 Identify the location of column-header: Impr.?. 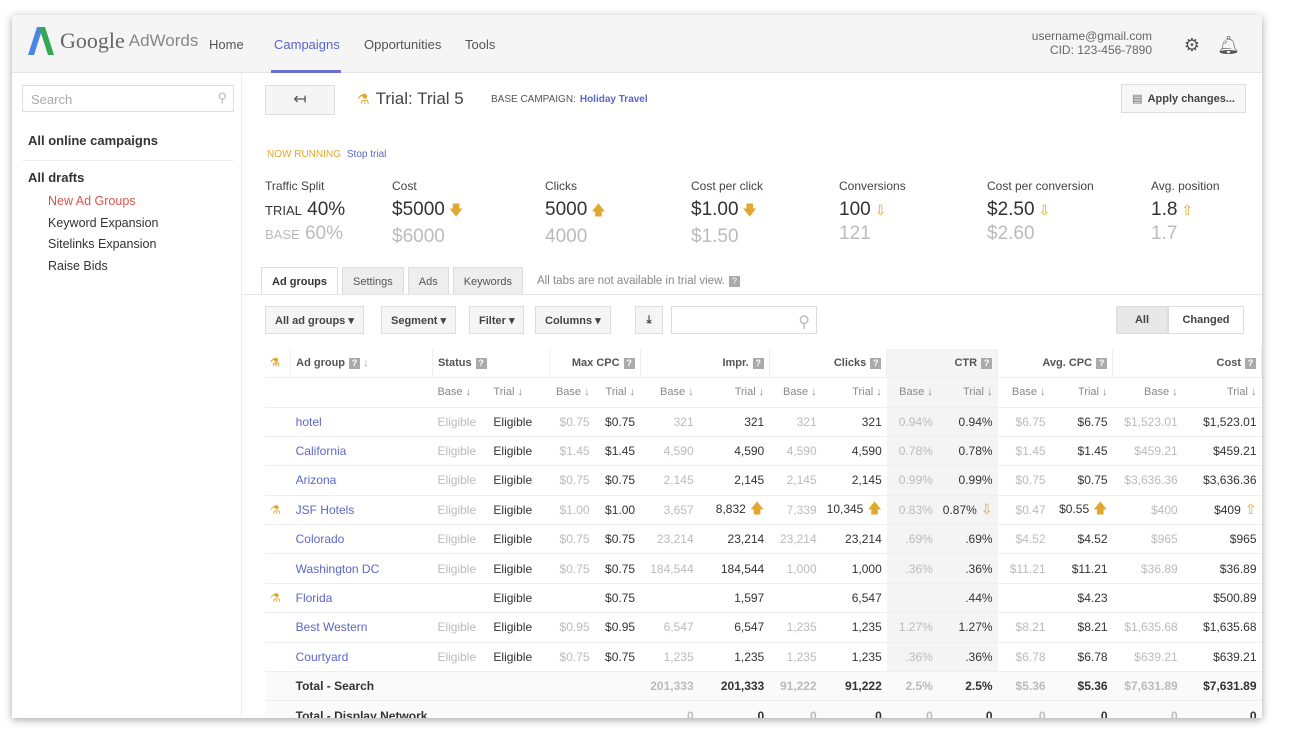
(705, 363).